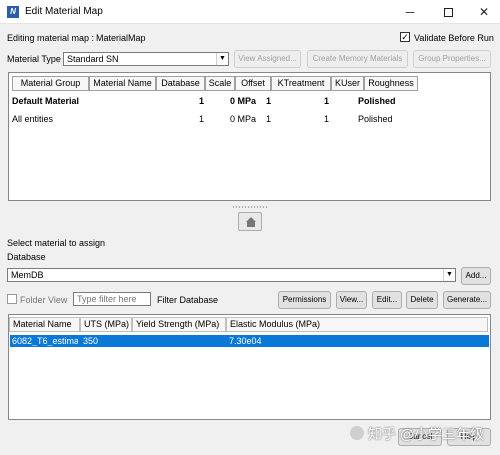  I want to click on splitter-handle, so click(250, 207).